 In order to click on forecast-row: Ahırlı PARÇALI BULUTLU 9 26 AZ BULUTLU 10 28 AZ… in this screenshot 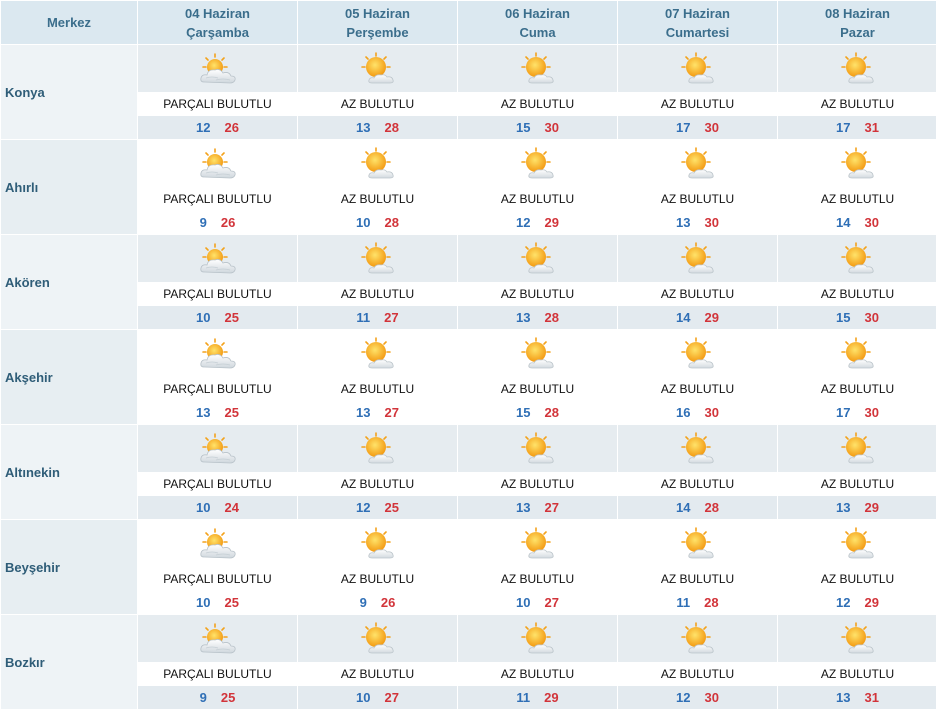, I will do `click(468, 187)`.